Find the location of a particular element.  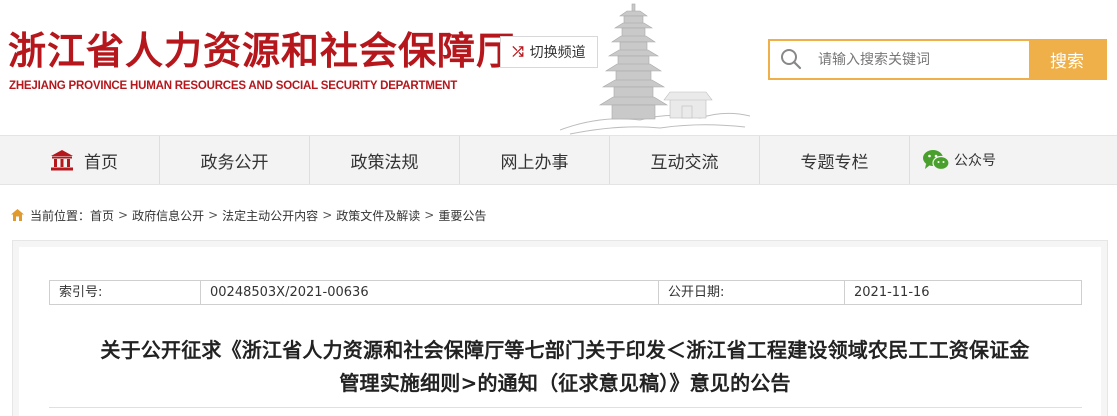

nav-item-policies: 政策法规 is located at coordinates (384, 160).